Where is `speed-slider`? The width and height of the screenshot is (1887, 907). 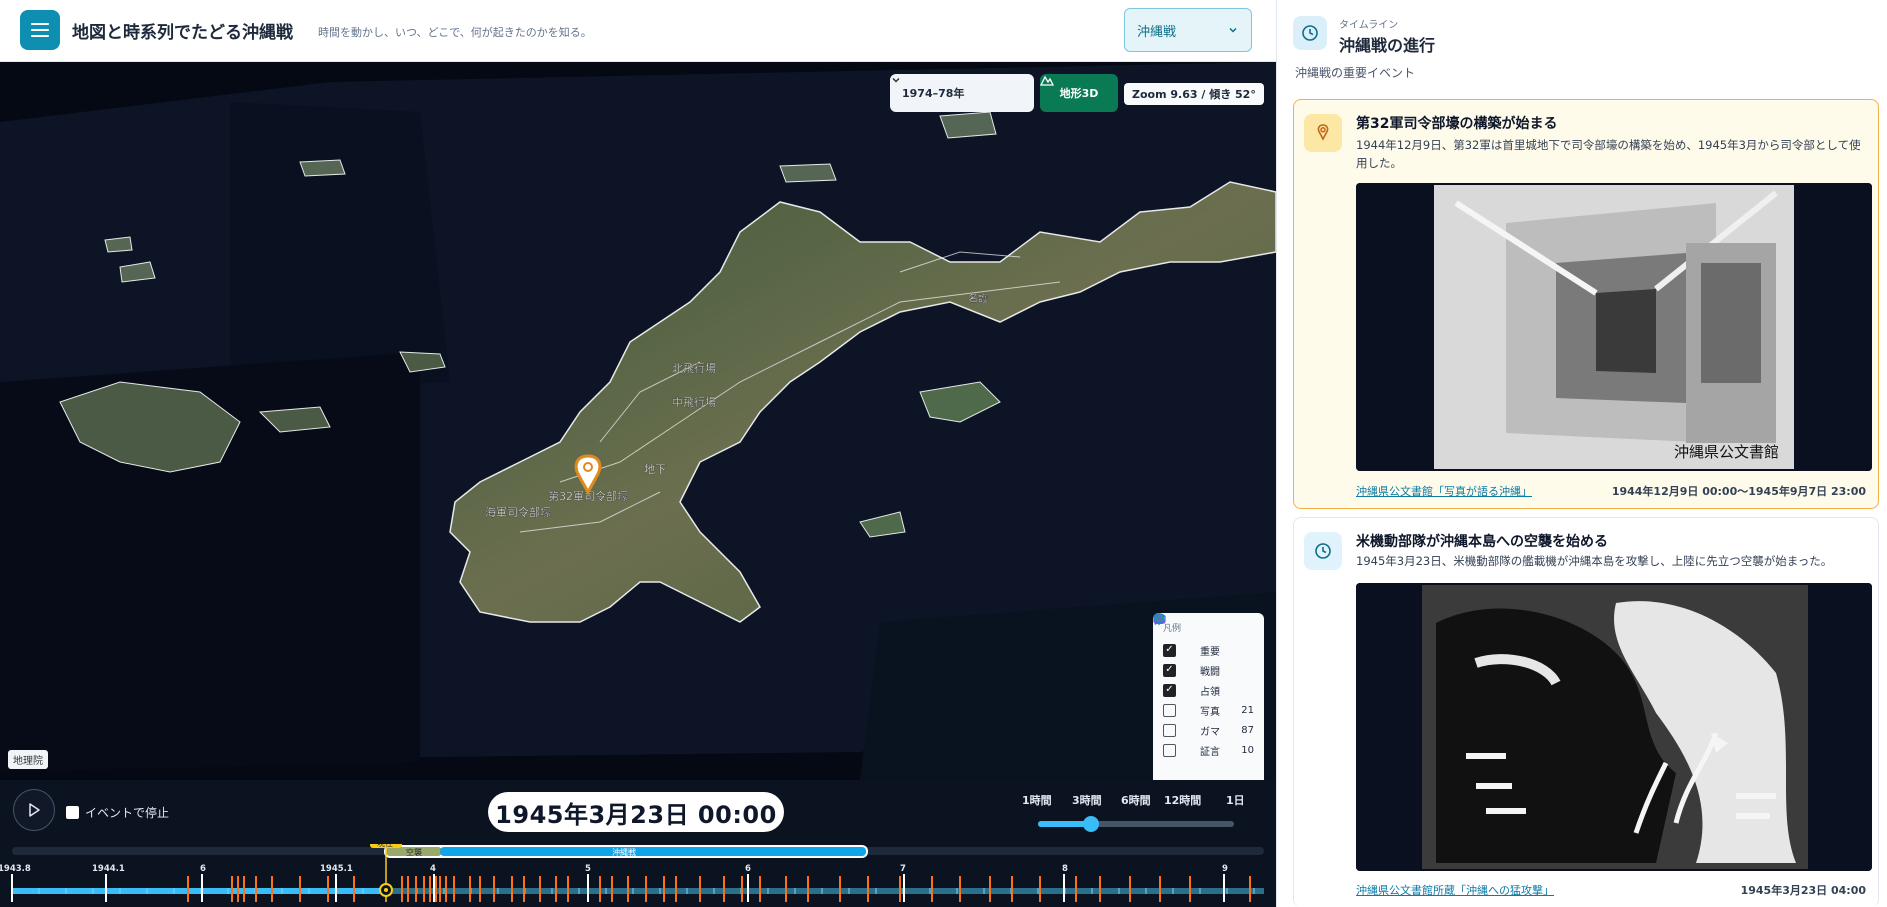
speed-slider is located at coordinates (1136, 824).